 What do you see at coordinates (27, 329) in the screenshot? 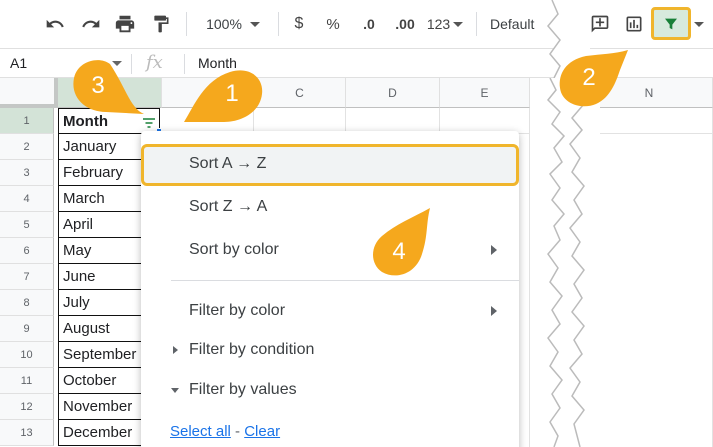
I see `row-header: 9` at bounding box center [27, 329].